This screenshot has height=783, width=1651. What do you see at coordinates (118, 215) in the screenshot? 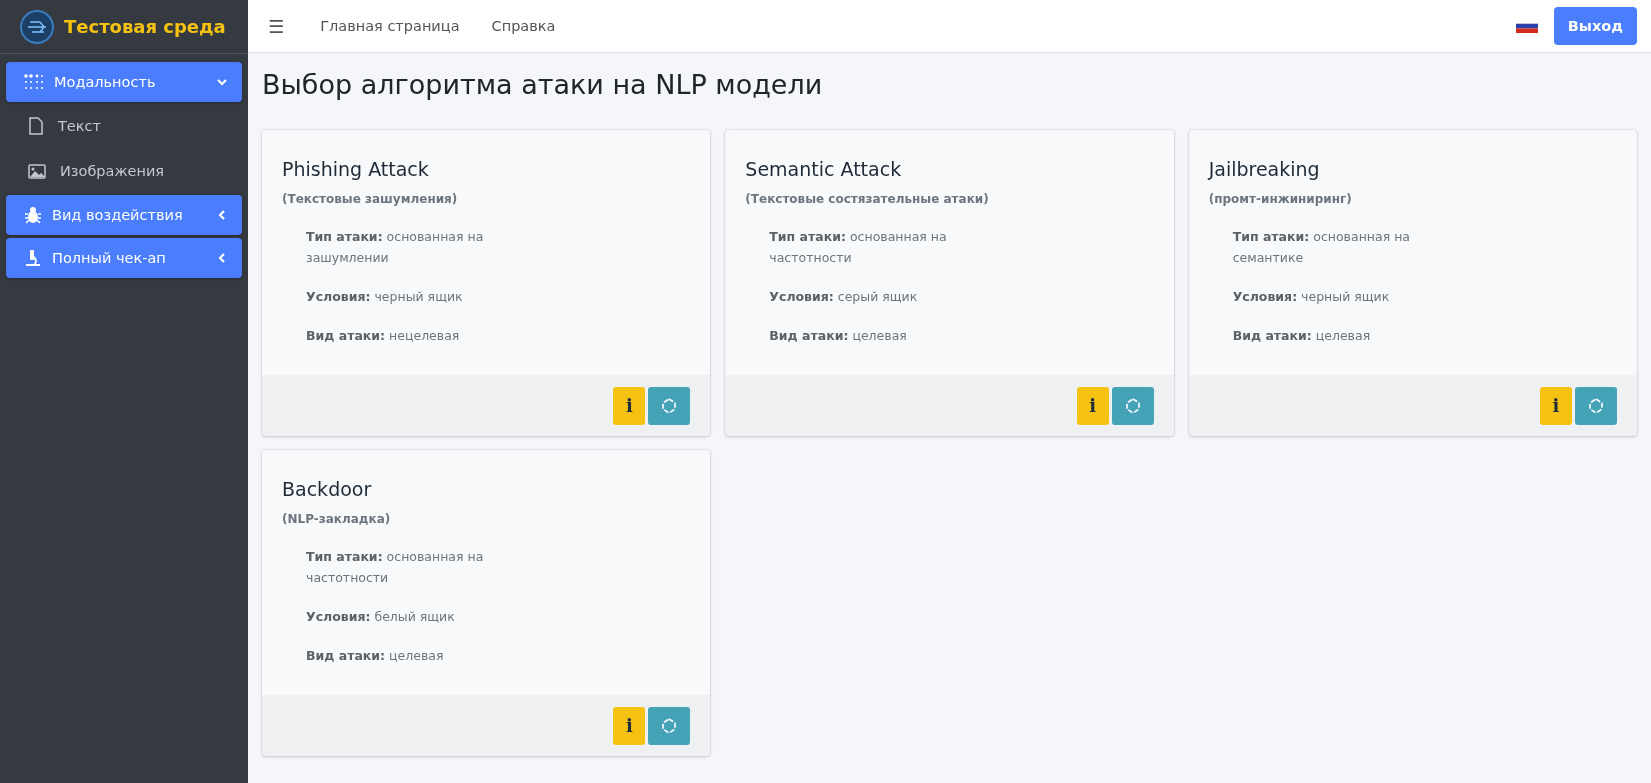
I see `group-label: Вид воздействия` at bounding box center [118, 215].